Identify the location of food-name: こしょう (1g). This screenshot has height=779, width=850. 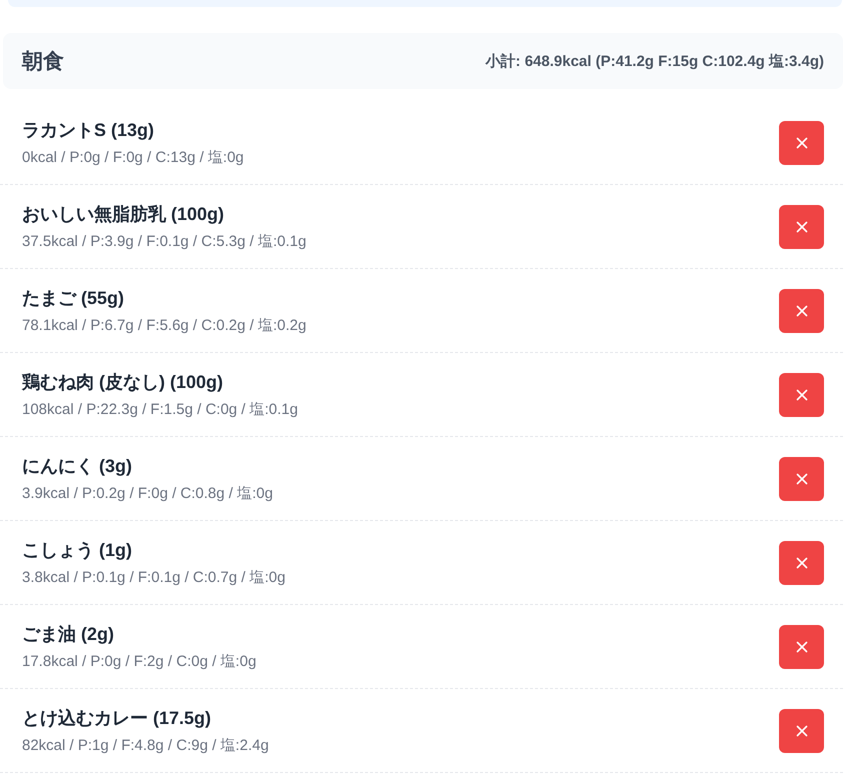
(77, 550).